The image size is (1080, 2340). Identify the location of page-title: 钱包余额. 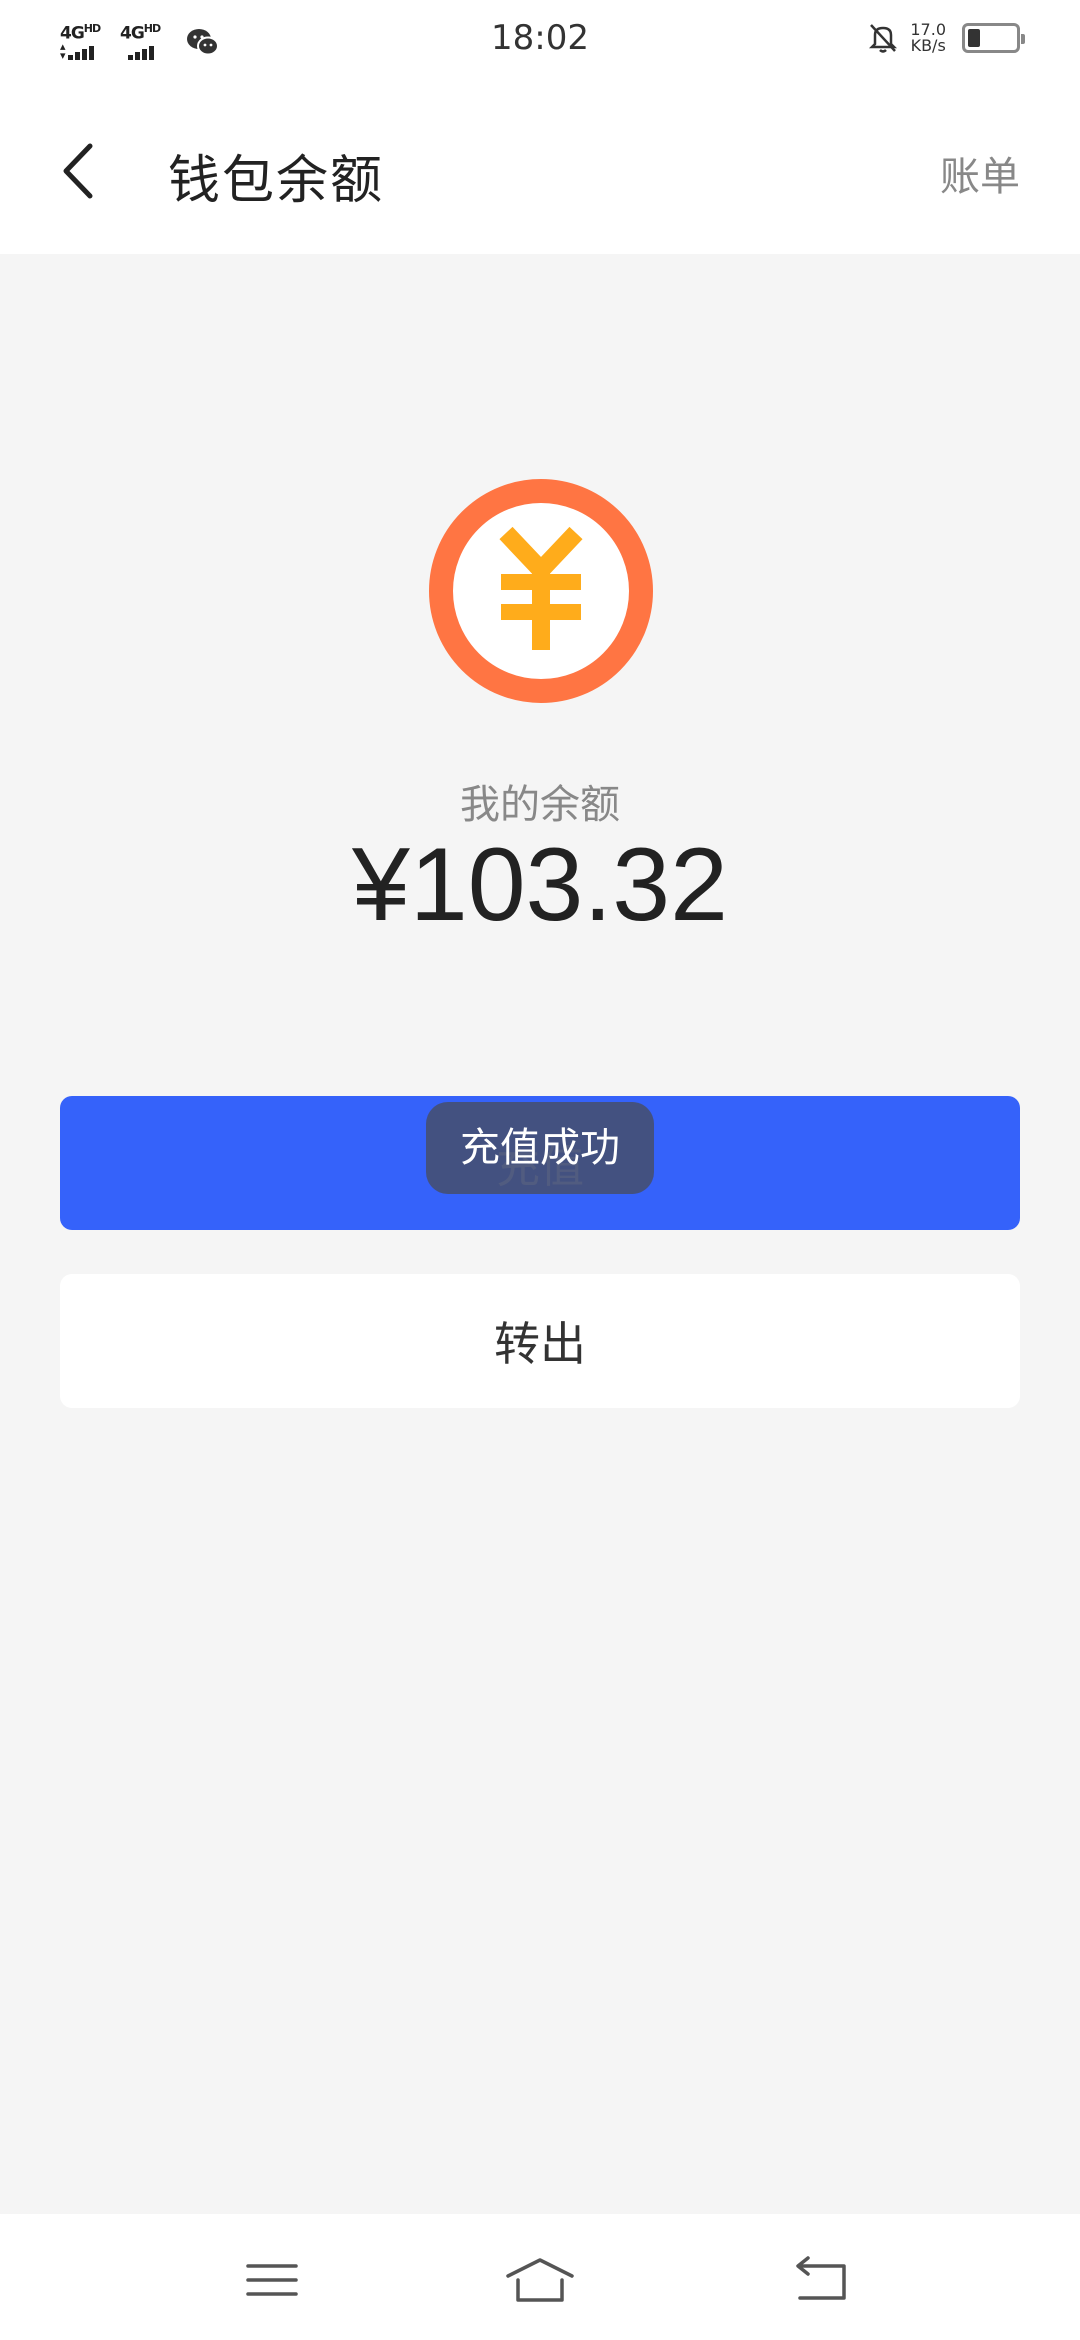
(276, 181).